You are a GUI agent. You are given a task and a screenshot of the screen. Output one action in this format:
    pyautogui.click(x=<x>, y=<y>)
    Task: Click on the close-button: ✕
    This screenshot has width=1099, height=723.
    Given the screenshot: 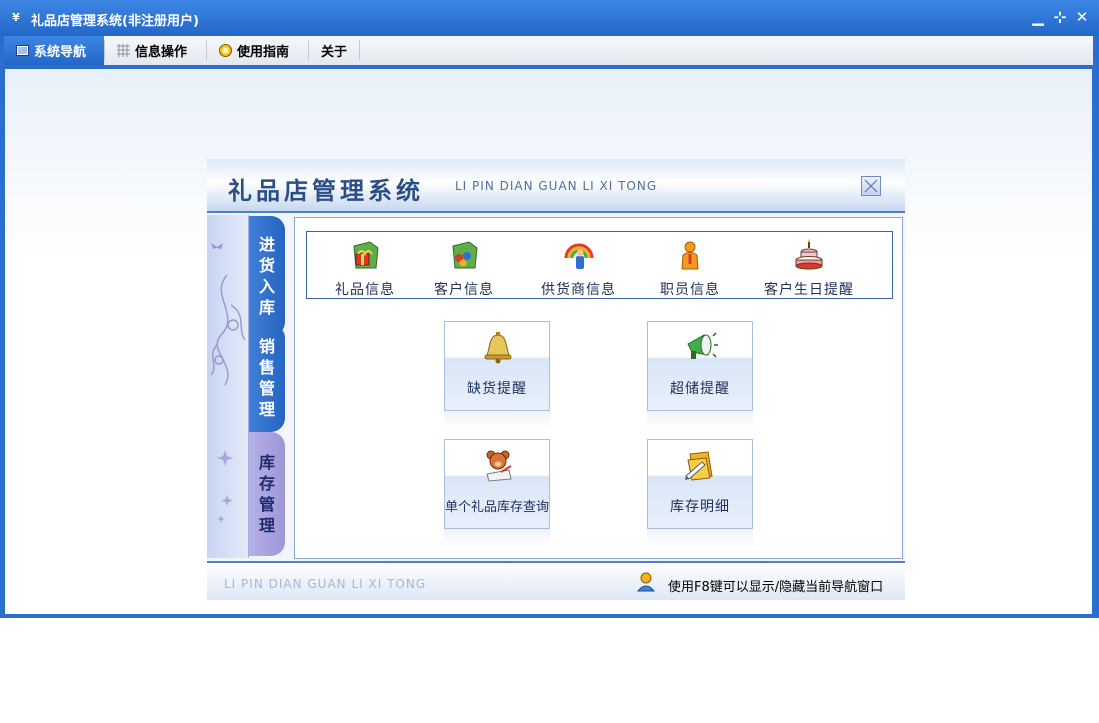 What is the action you would take?
    pyautogui.click(x=1082, y=17)
    